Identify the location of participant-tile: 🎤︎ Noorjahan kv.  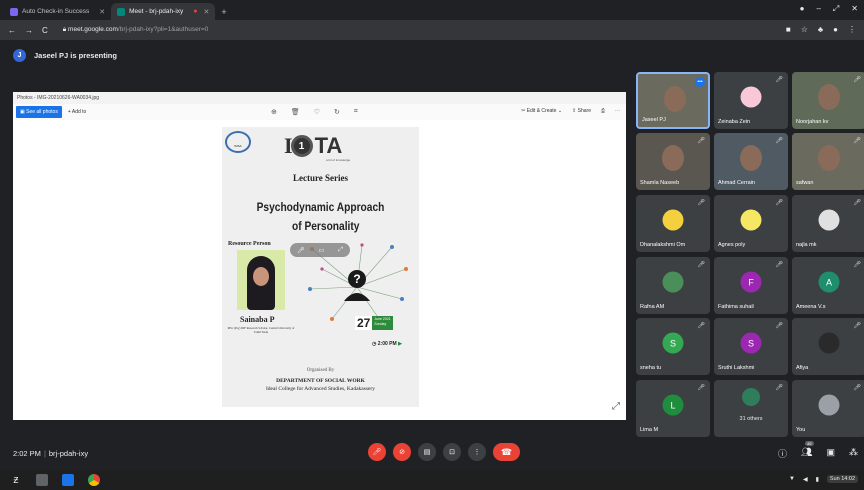
(828, 100).